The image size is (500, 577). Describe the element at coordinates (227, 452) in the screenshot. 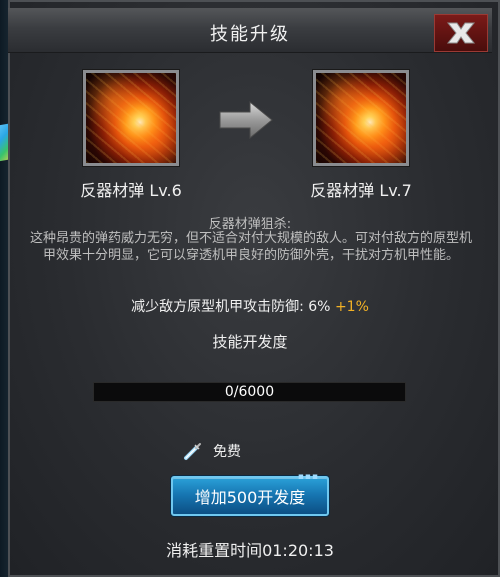

I see `cost-label: 免费` at that location.